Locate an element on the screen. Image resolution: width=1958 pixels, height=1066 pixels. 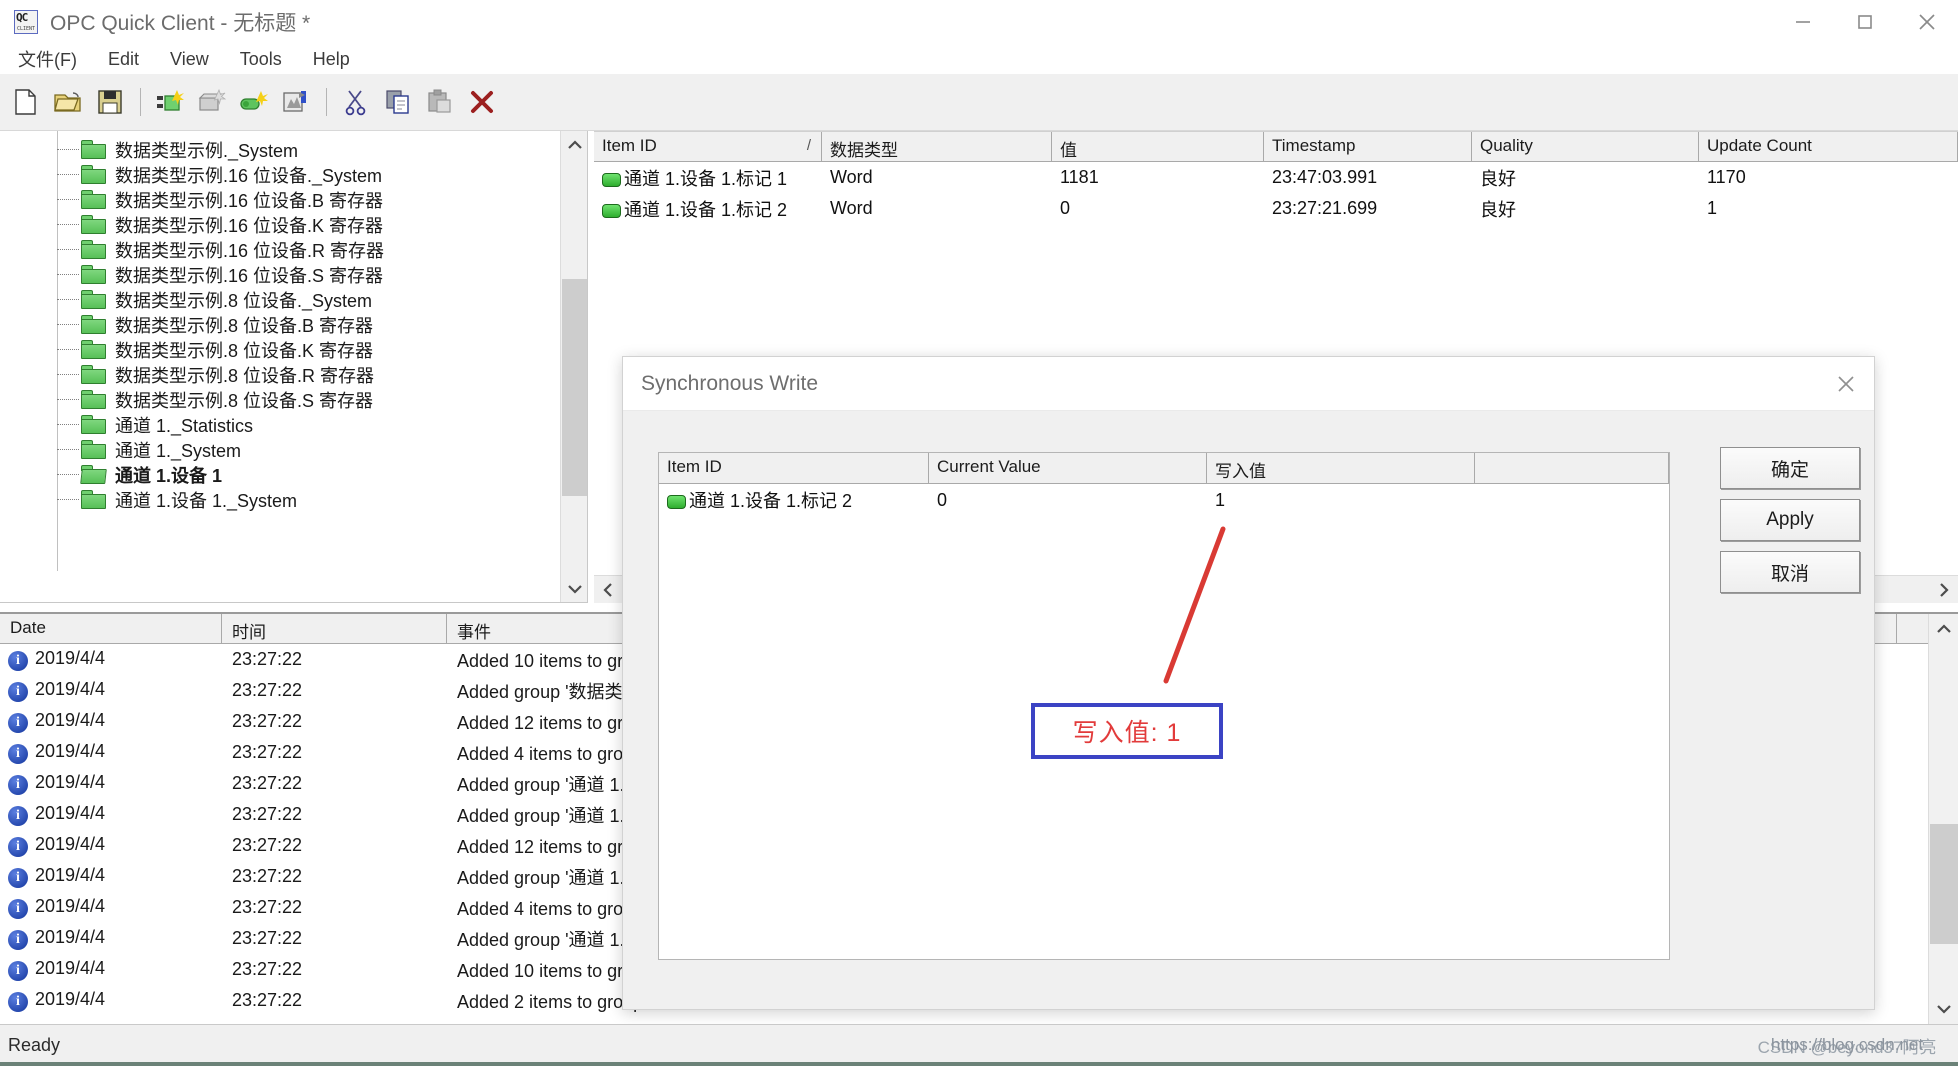
tree-item-12: 通道 1._System is located at coordinates (280, 449).